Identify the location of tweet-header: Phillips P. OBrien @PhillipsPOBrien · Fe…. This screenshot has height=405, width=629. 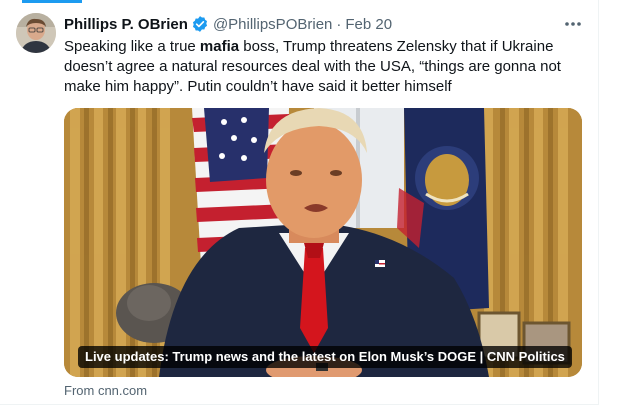
(228, 24).